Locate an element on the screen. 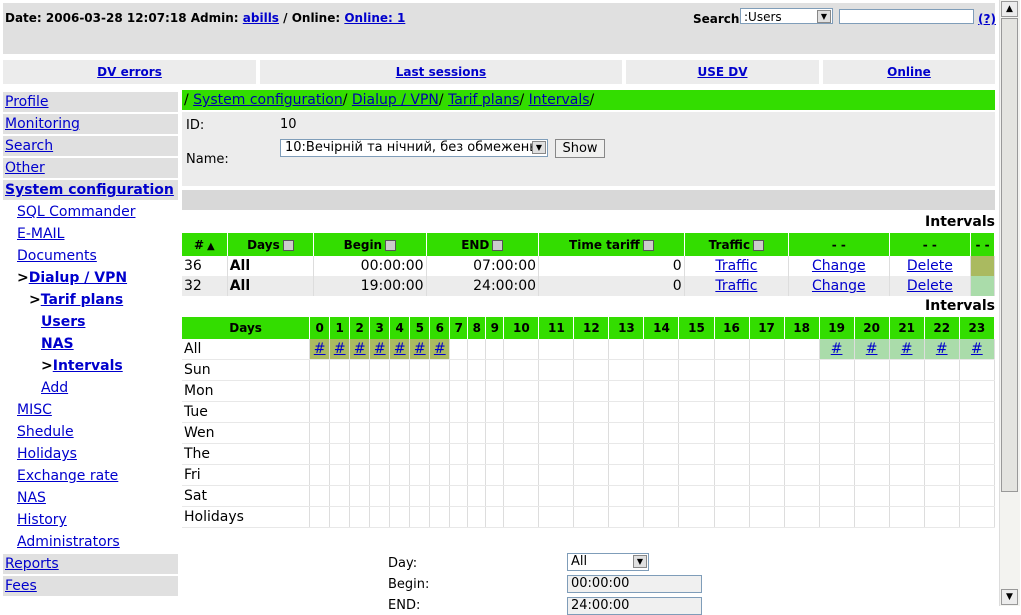 The width and height of the screenshot is (1021, 615). sidebar-item-misc: MISC is located at coordinates (90, 410).